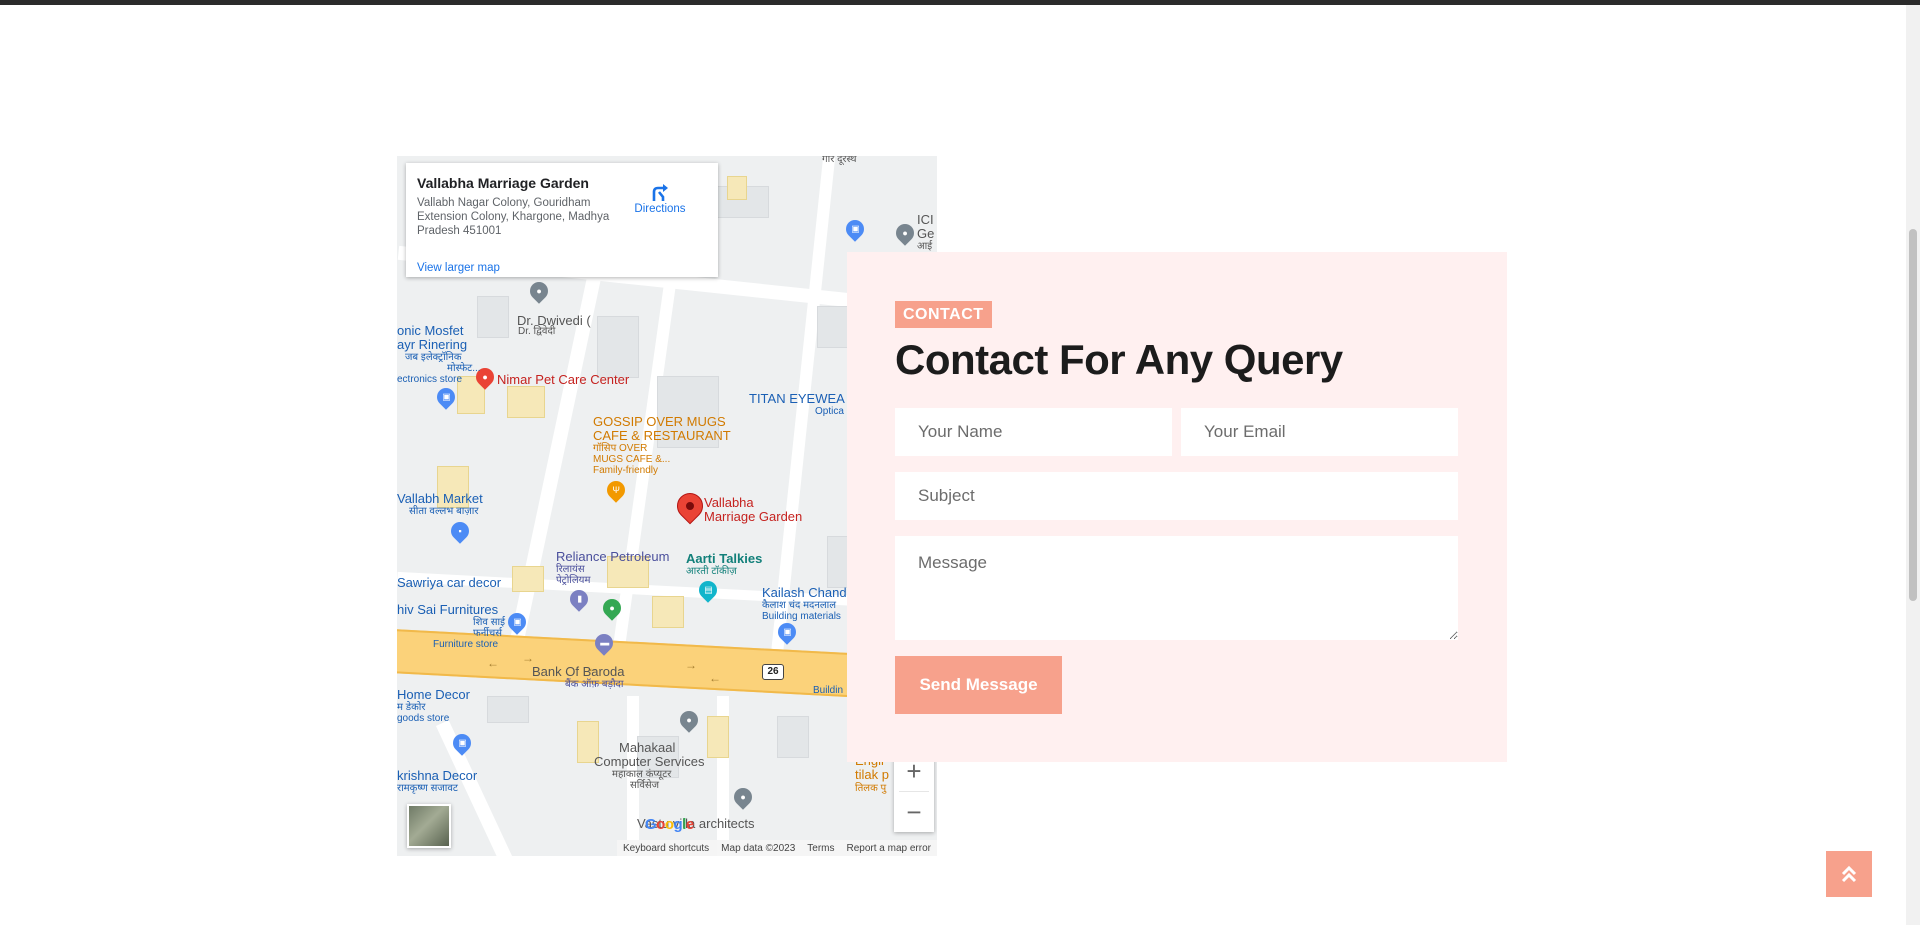  I want to click on map-label: Vallabh Market, so click(440, 498).